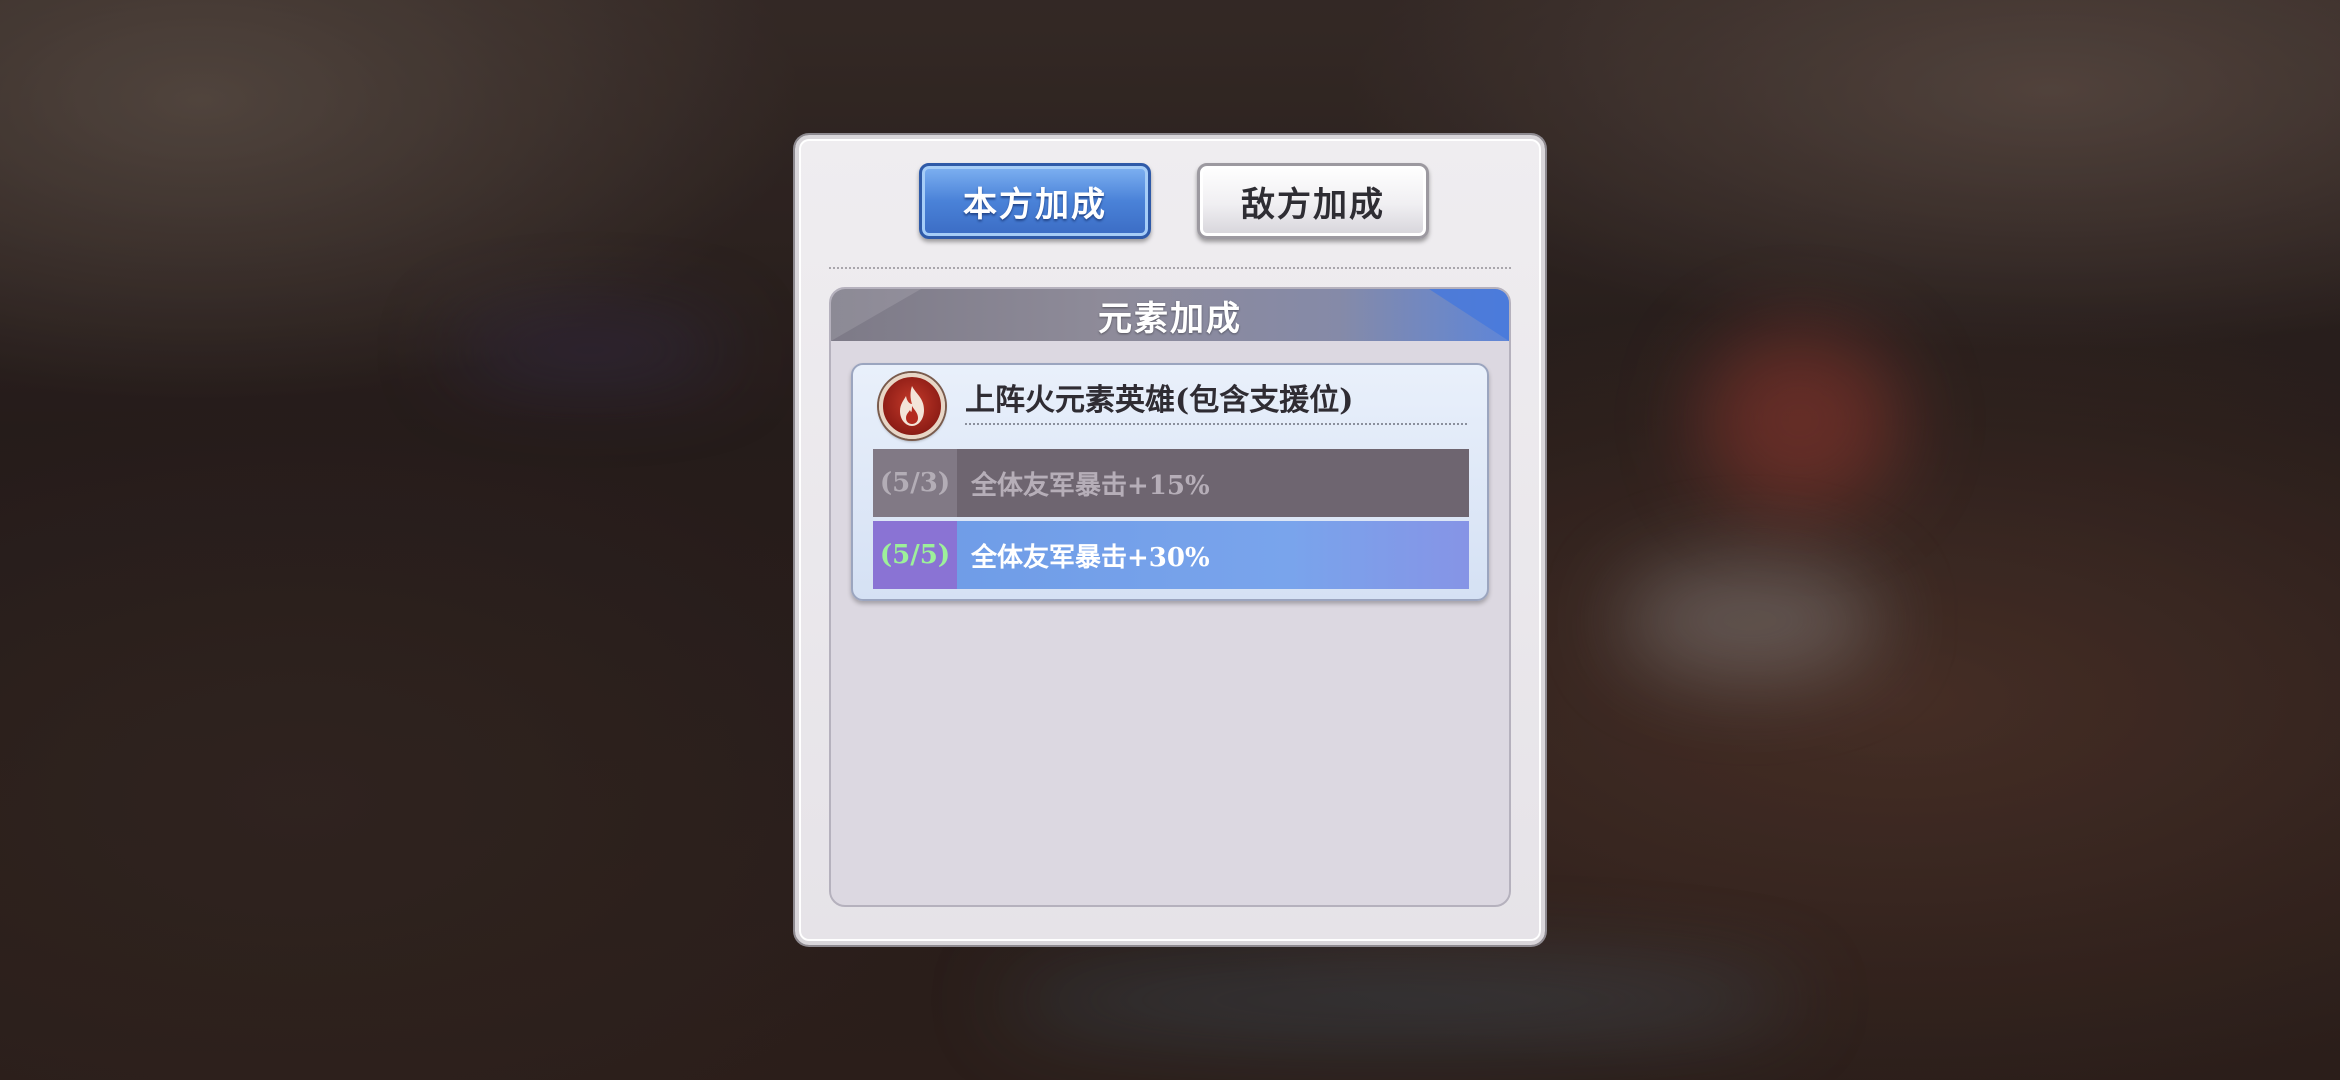 The height and width of the screenshot is (1080, 2340). Describe the element at coordinates (1313, 201) in the screenshot. I see `tab-enemy-bonus: 敌方加成` at that location.